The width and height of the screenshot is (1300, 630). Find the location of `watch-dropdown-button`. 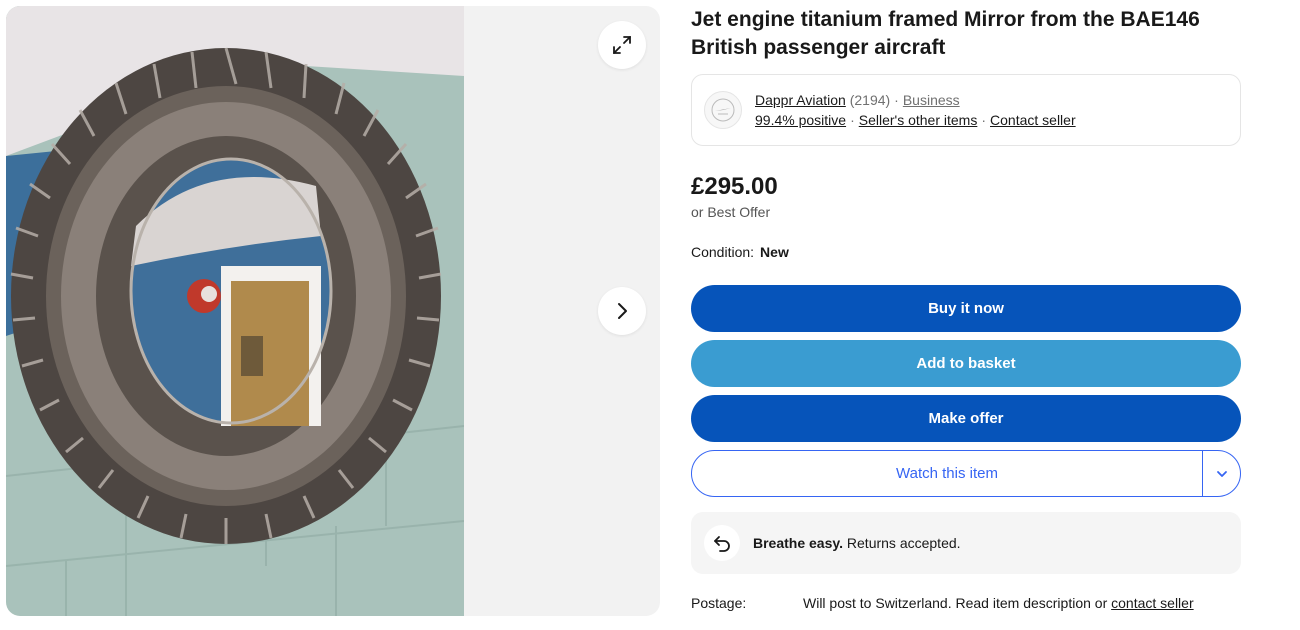

watch-dropdown-button is located at coordinates (1221, 473).